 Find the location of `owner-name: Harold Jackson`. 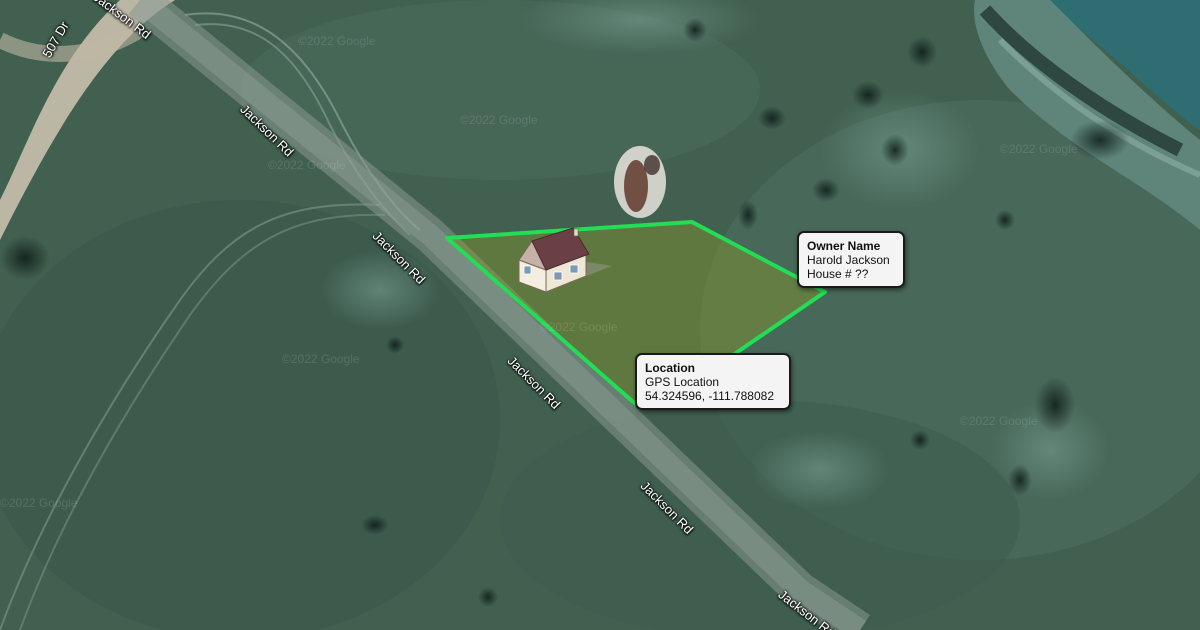

owner-name: Harold Jackson is located at coordinates (848, 260).